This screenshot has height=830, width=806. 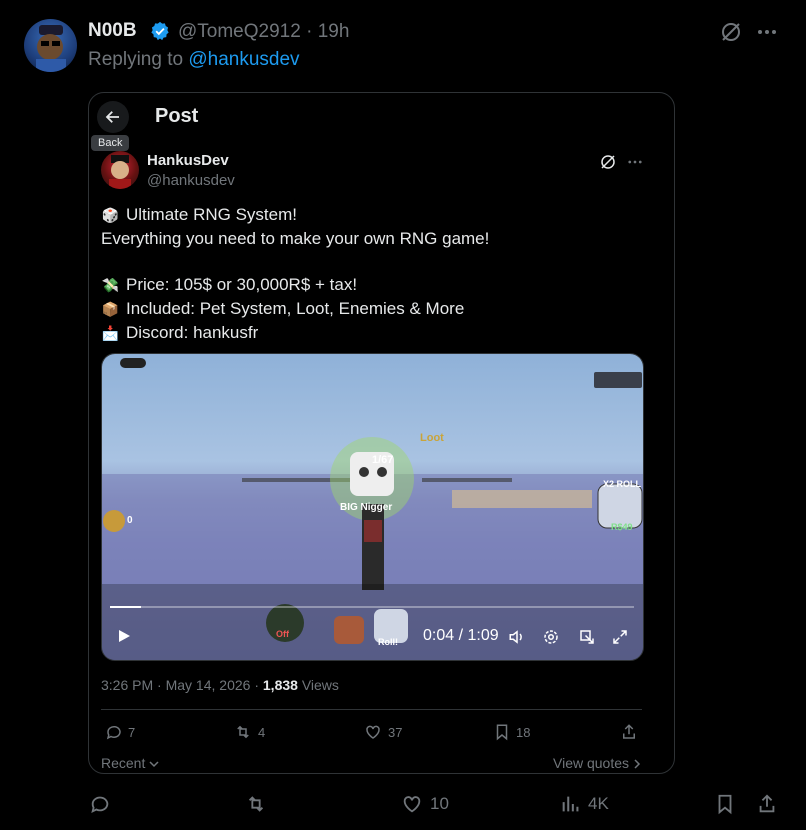 I want to click on money-emoji: 💸, so click(x=110, y=285).